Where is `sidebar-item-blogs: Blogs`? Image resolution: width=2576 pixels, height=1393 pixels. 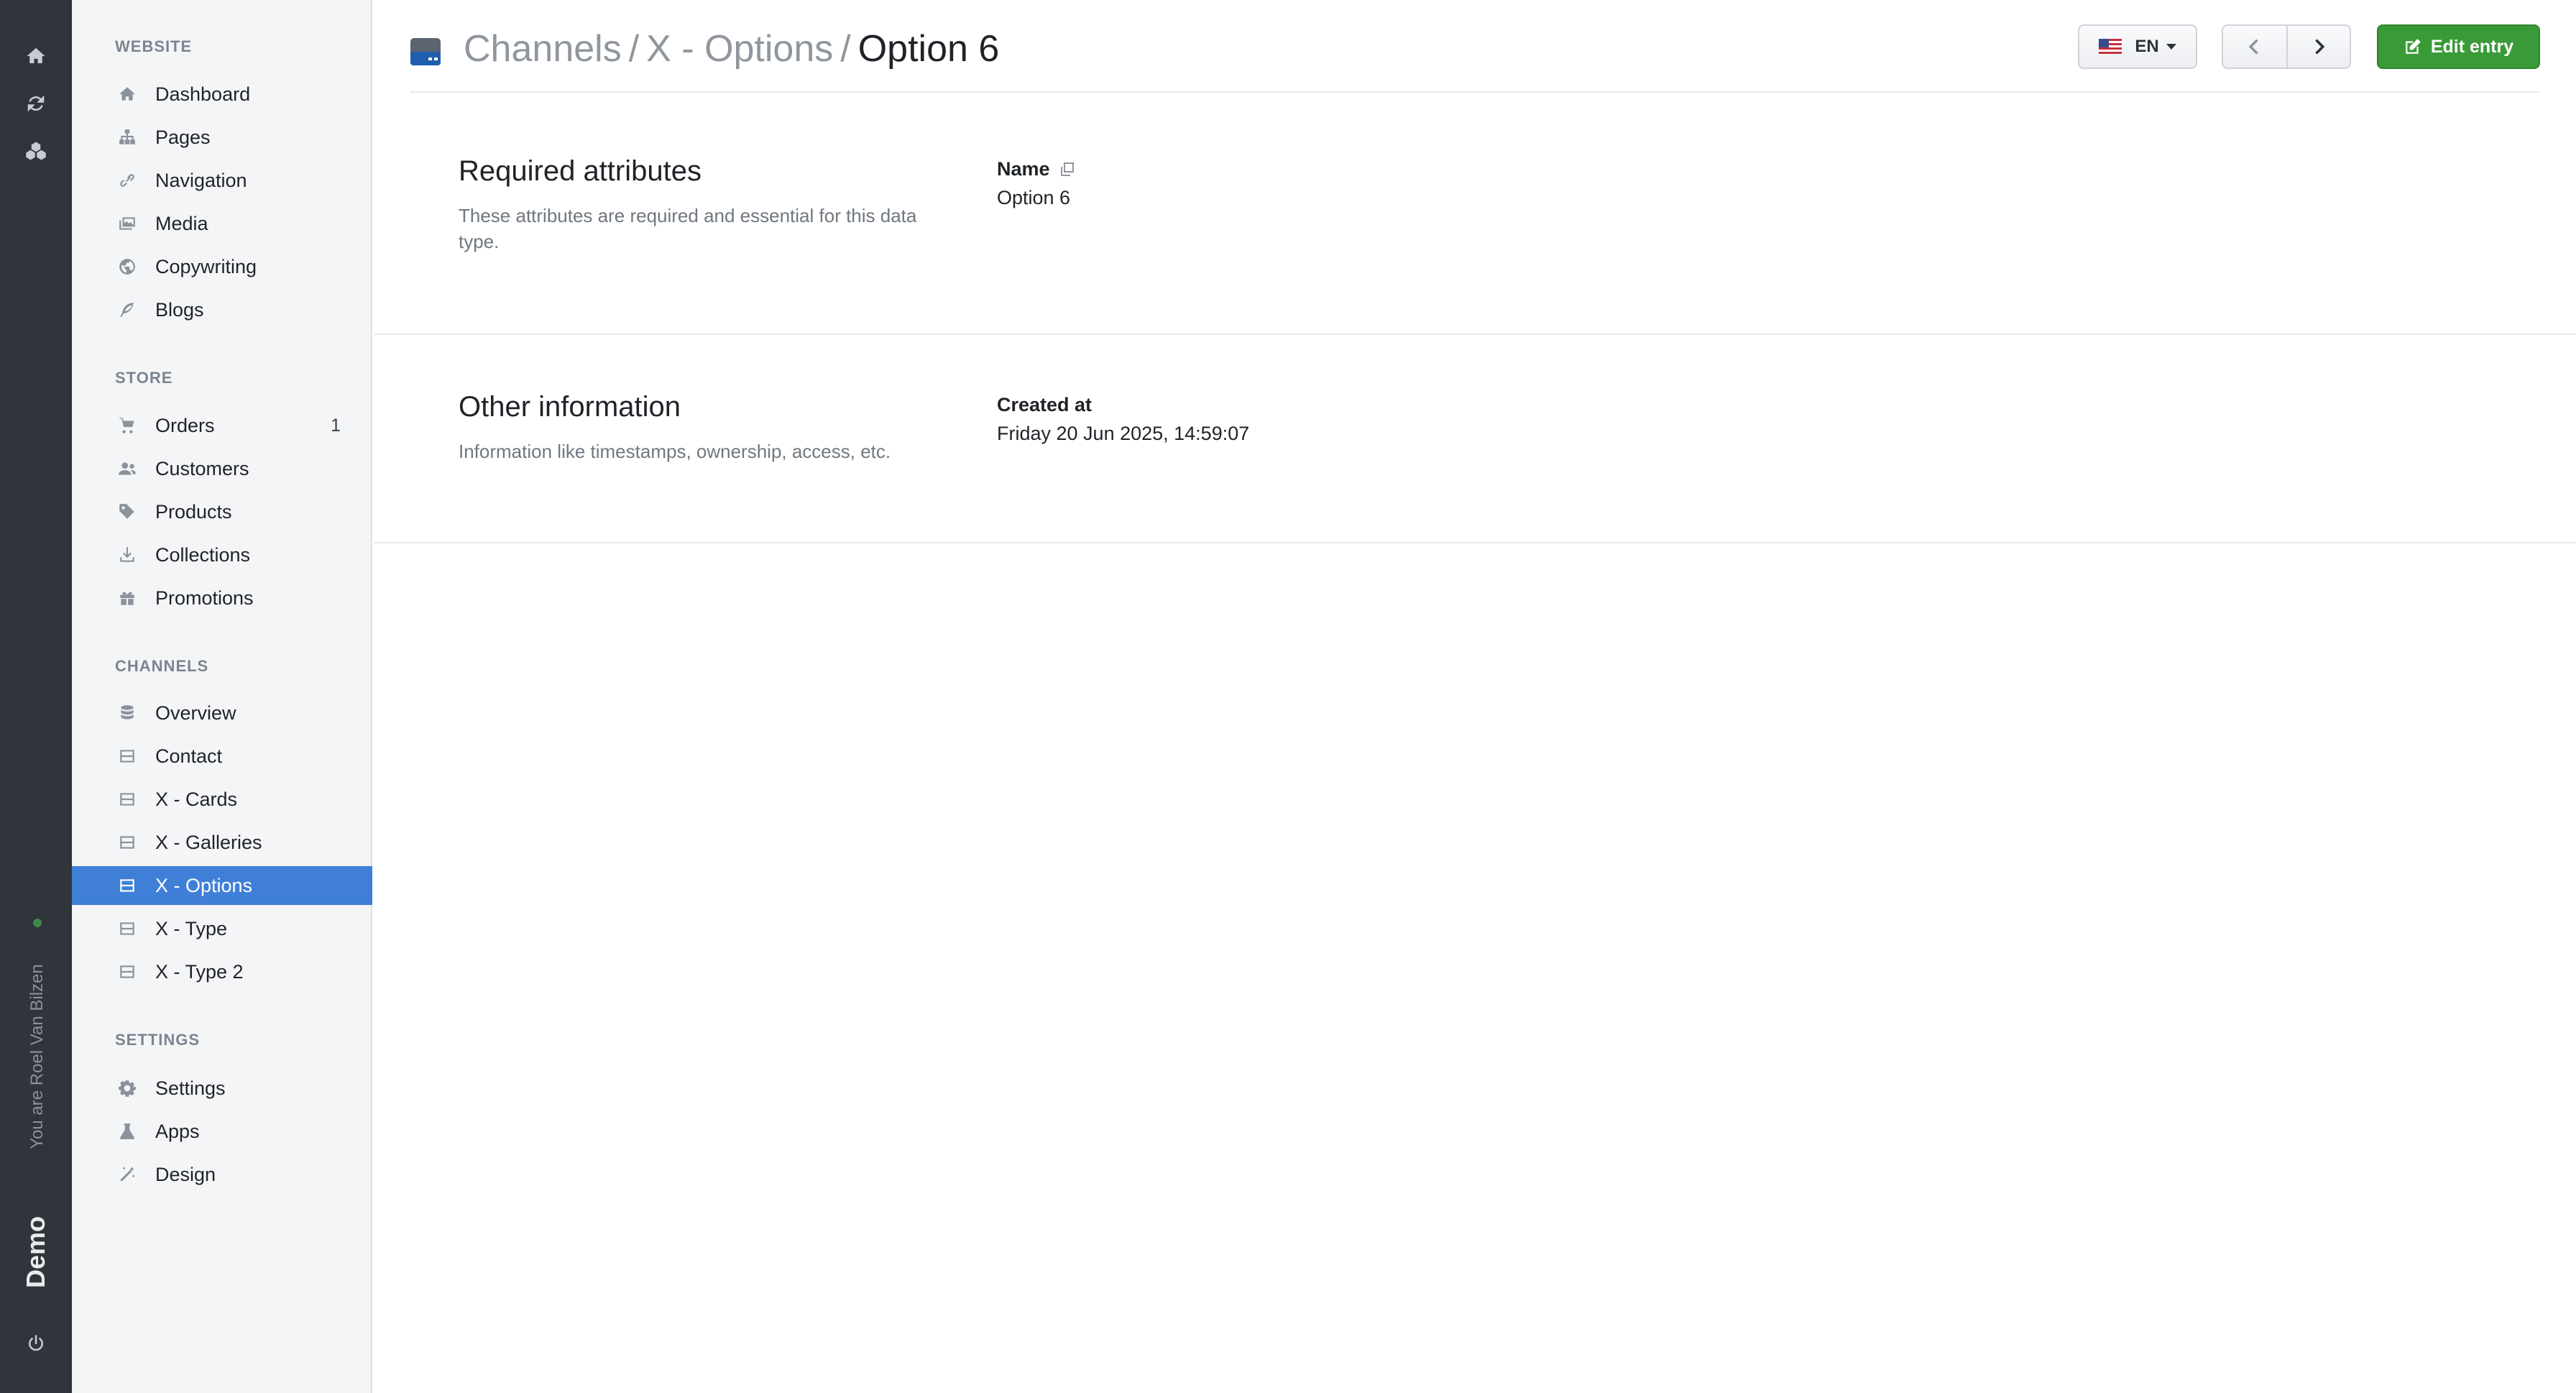 sidebar-item-blogs: Blogs is located at coordinates (222, 310).